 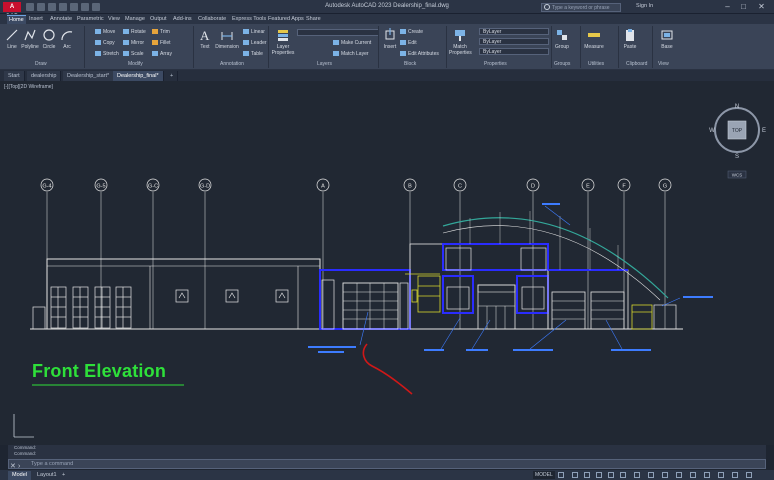 What do you see at coordinates (232, 296) in the screenshot?
I see `wall-vents` at bounding box center [232, 296].